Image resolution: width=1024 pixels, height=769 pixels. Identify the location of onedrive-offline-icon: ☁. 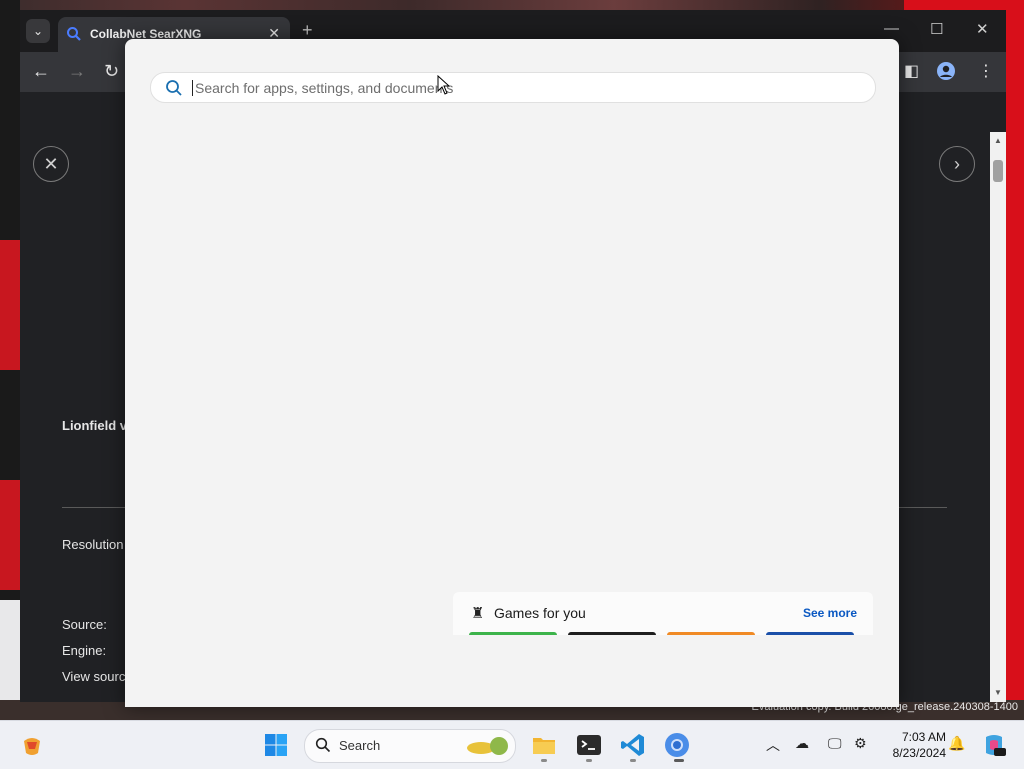
(802, 743).